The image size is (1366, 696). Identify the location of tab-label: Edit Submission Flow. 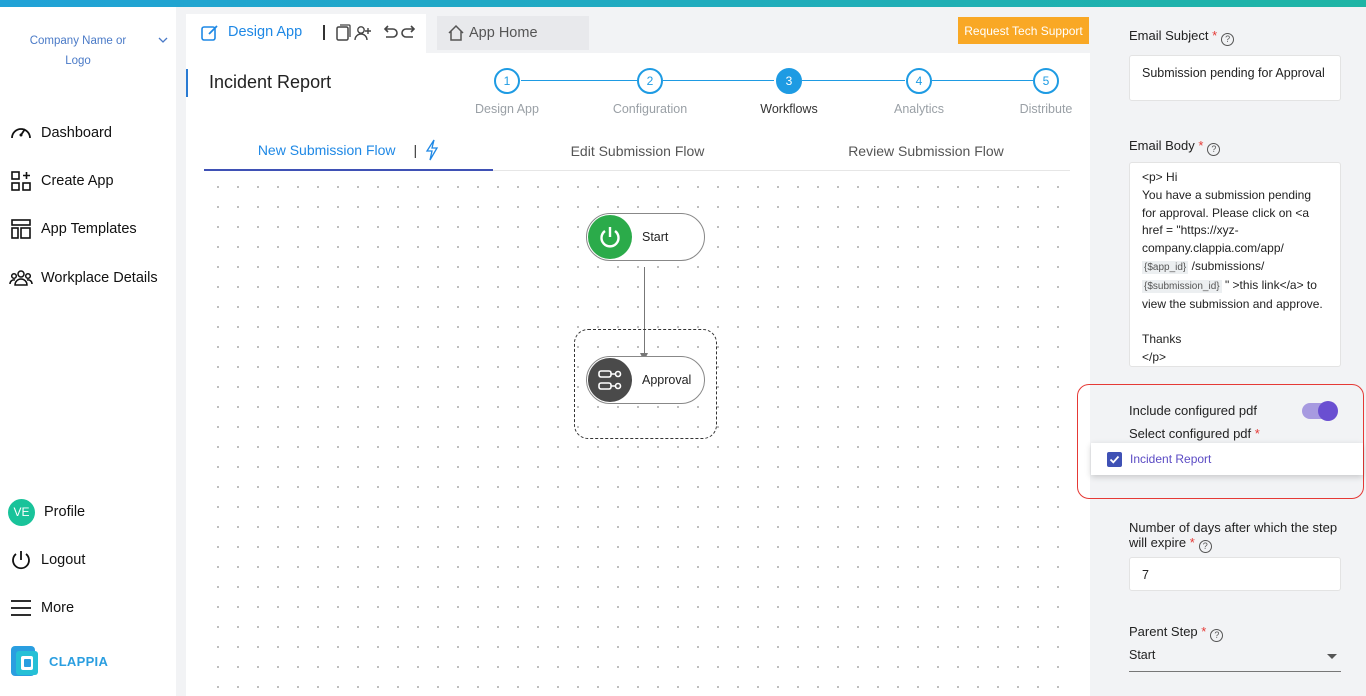
(637, 151).